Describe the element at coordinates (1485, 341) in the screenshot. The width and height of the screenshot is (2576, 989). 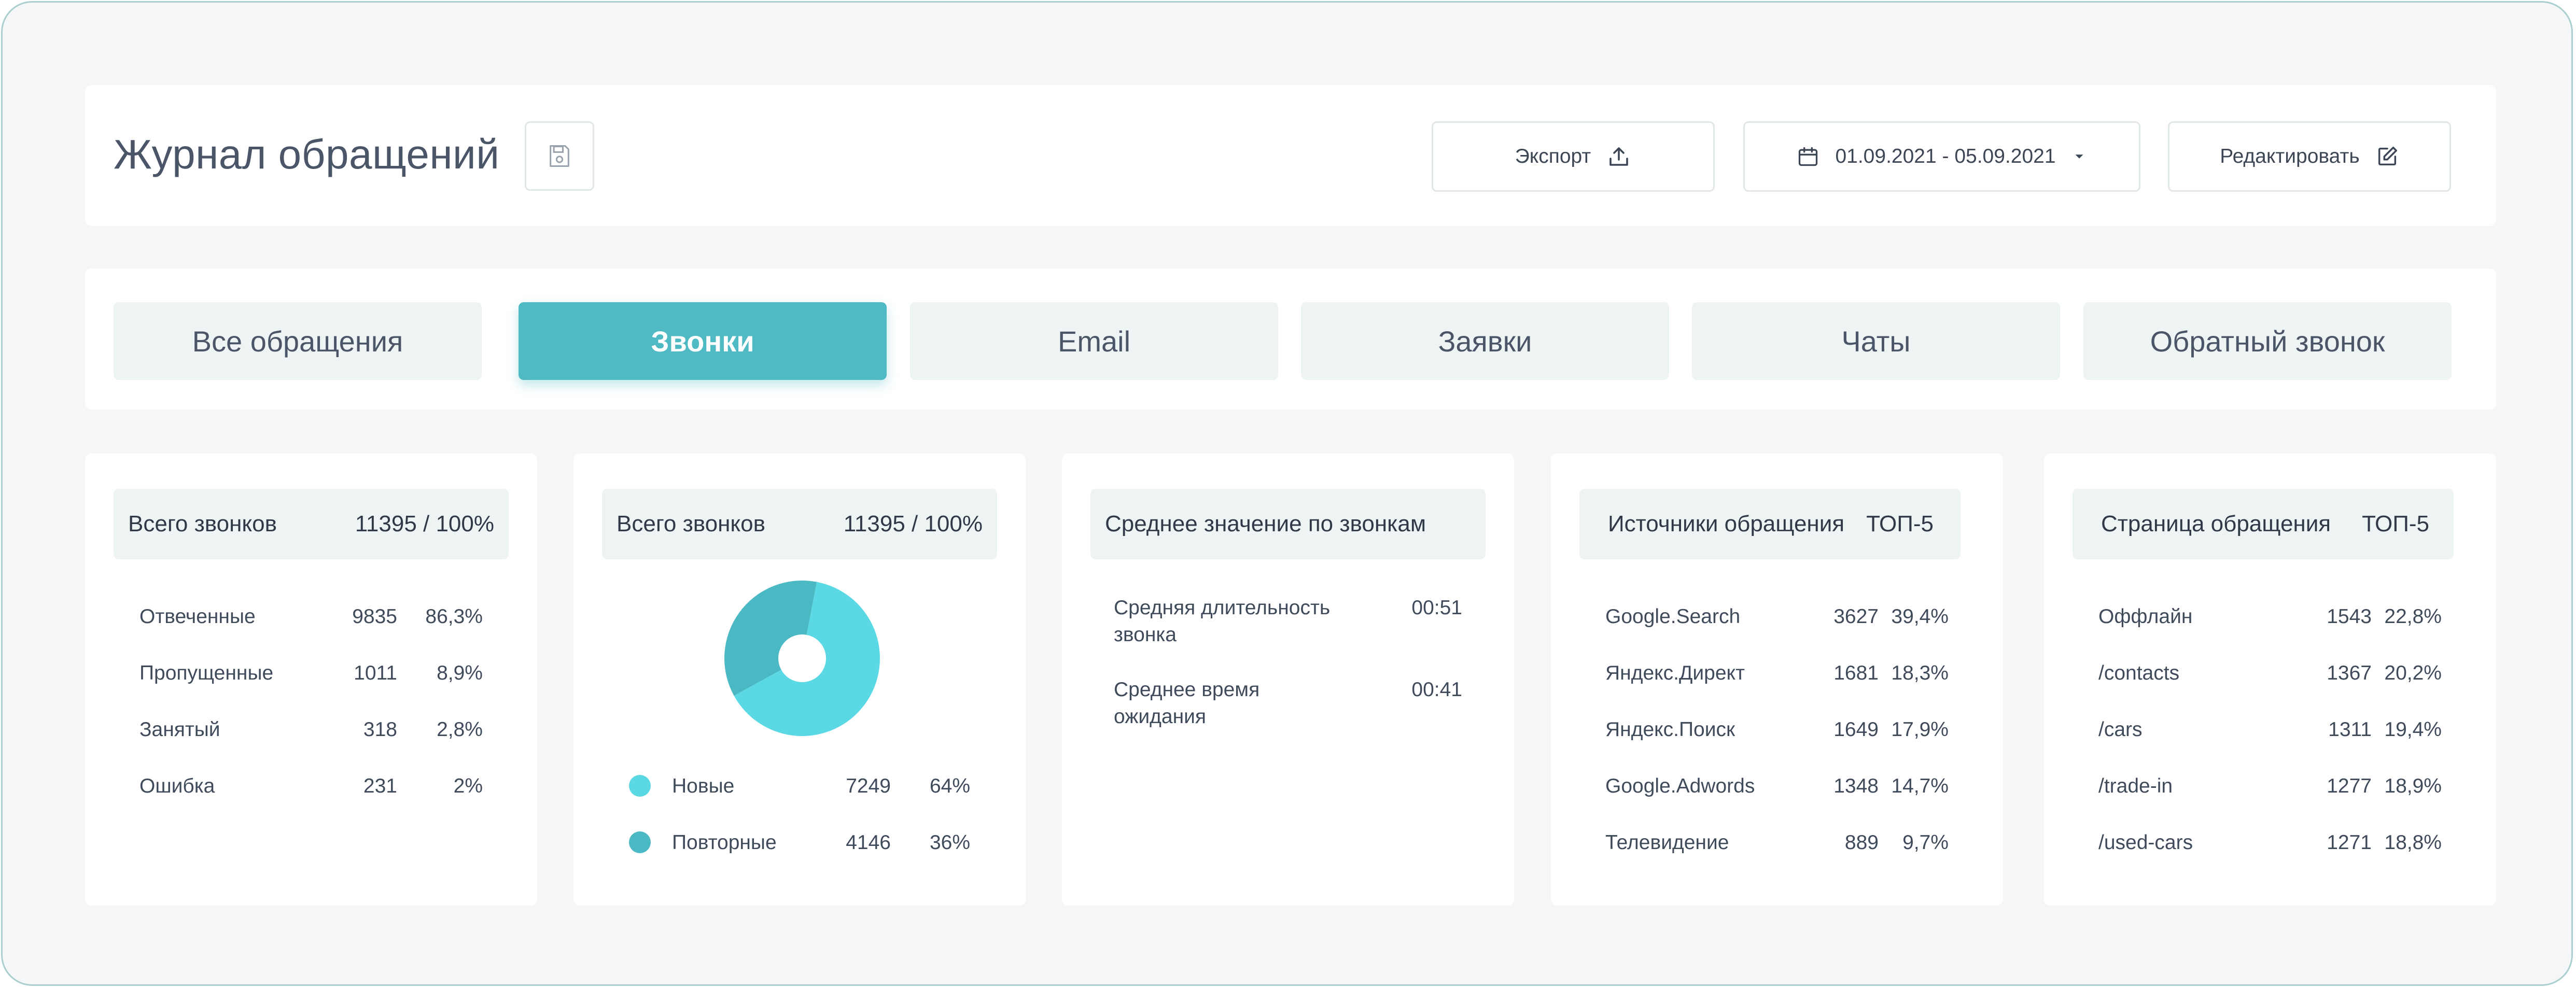
I see `tab-requests: Заявки` at that location.